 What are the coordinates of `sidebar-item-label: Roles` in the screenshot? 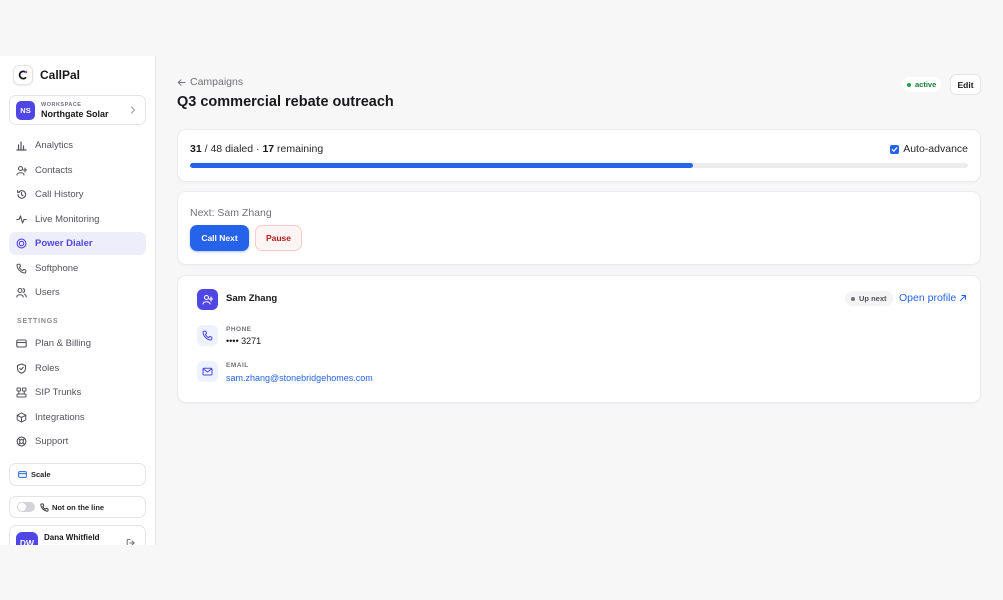 It's located at (47, 368).